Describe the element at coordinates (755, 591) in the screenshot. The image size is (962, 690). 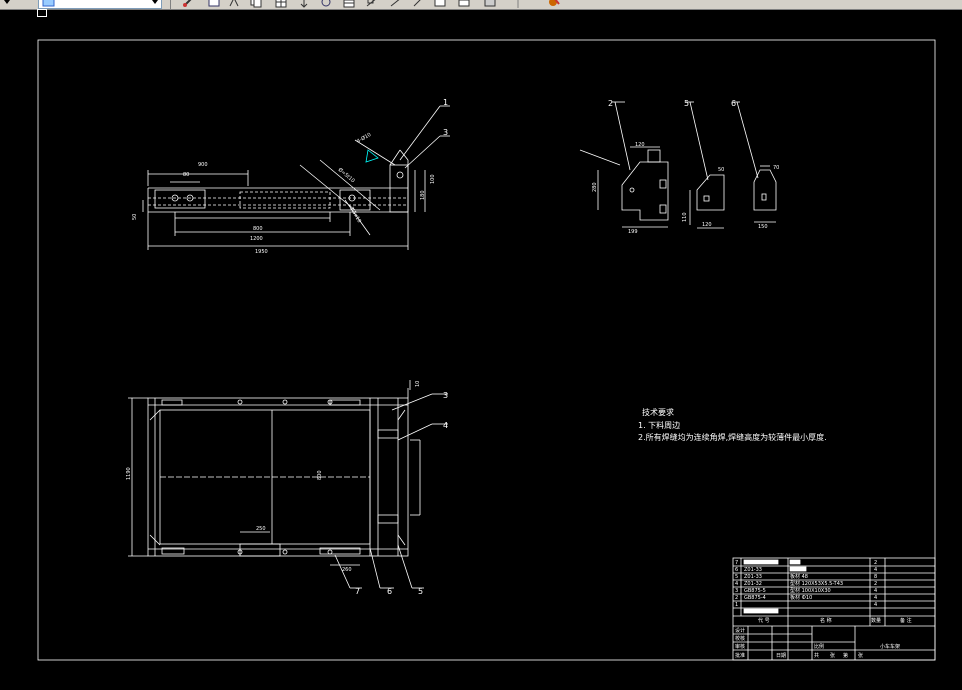
I see `svg-text: GB875-5` at that location.